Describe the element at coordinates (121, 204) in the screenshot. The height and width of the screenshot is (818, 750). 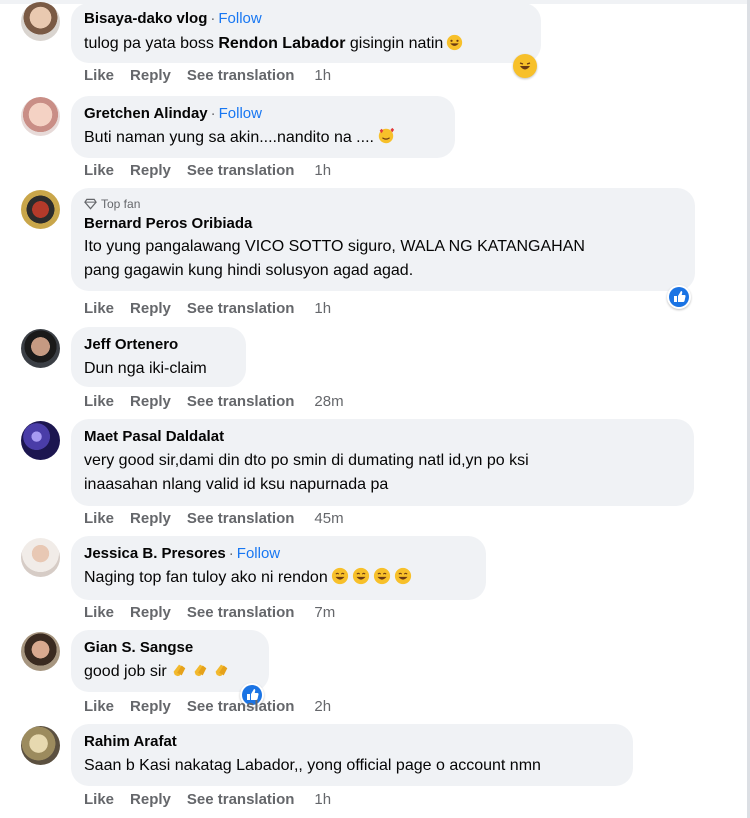
I see `top-fan-label: Top fan` at that location.